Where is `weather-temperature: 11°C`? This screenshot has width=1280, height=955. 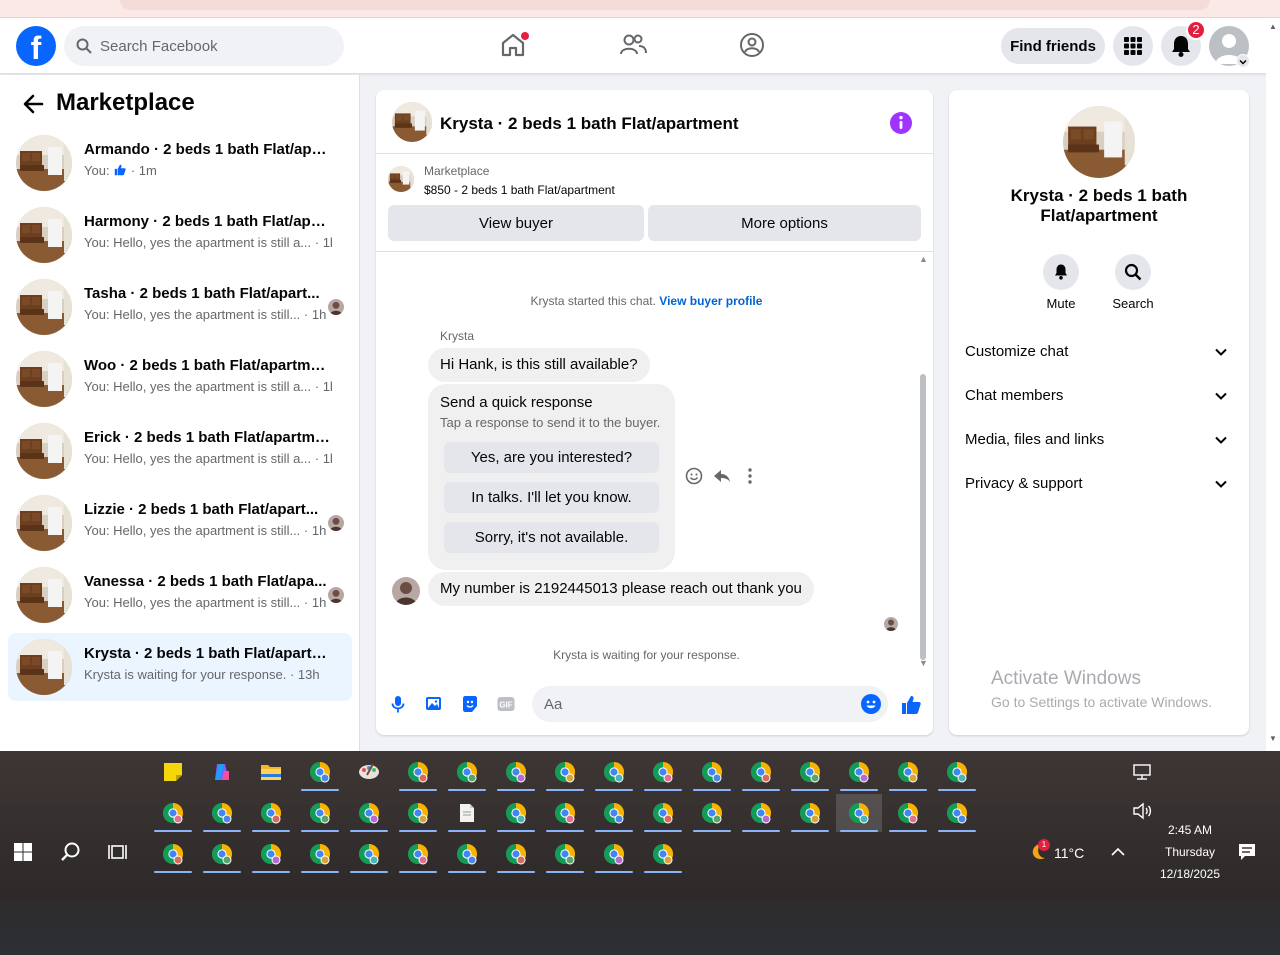
weather-temperature: 11°C is located at coordinates (1069, 853).